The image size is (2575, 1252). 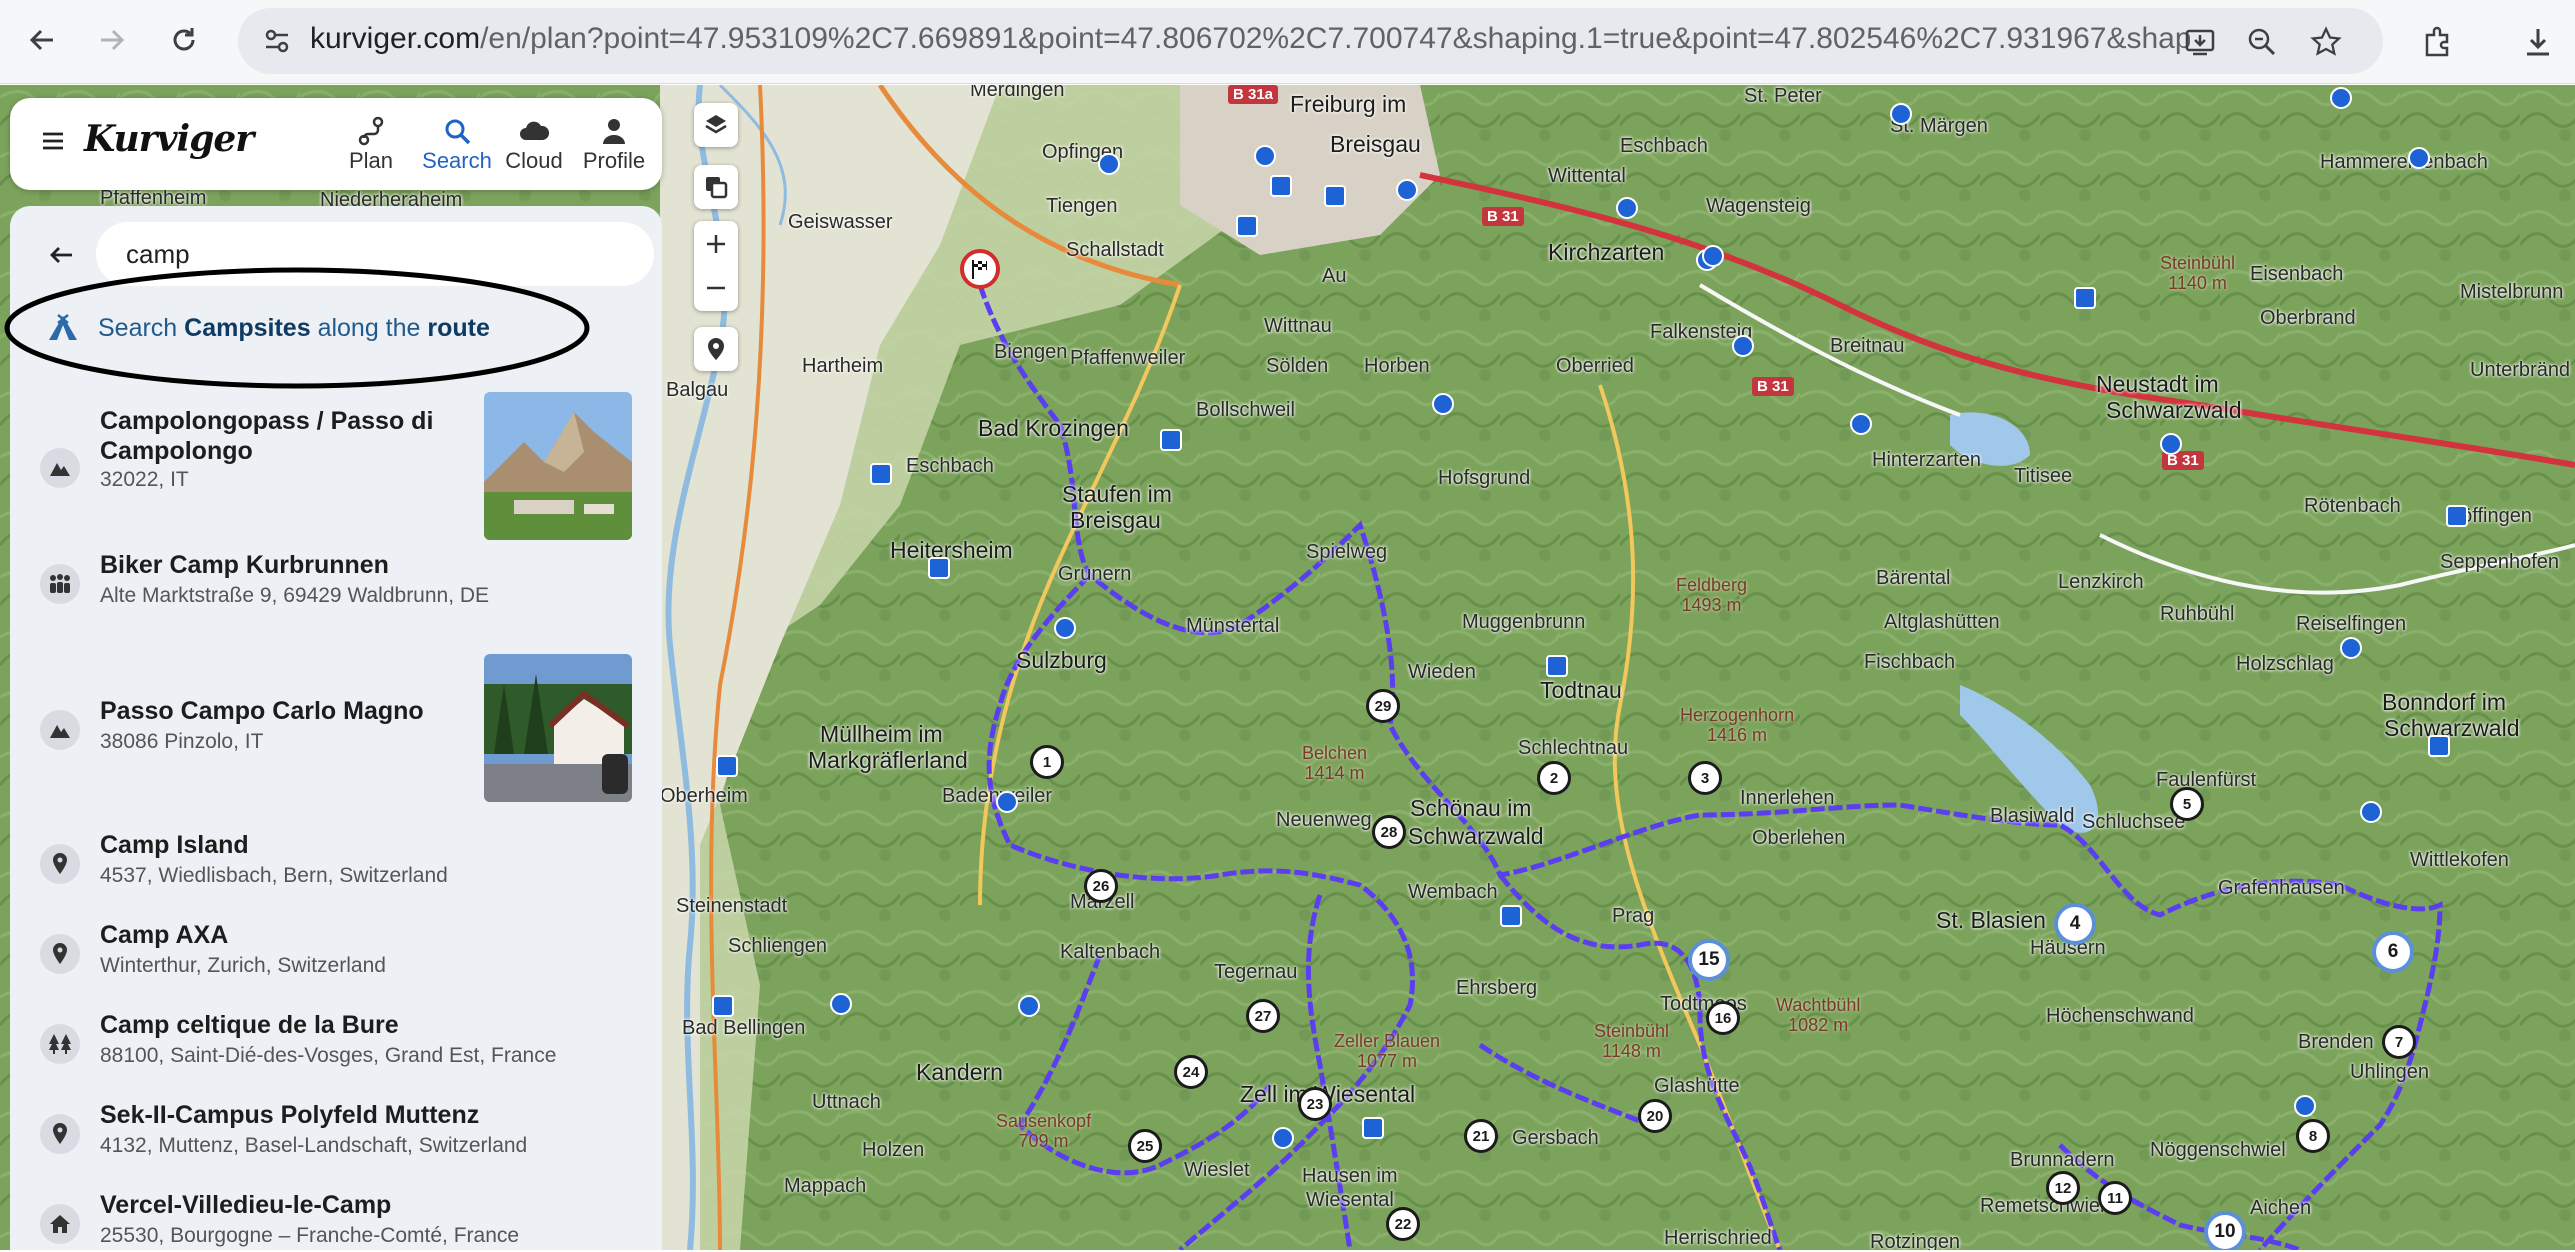 What do you see at coordinates (1145, 1146) in the screenshot?
I see `waypoint-marker: 25` at bounding box center [1145, 1146].